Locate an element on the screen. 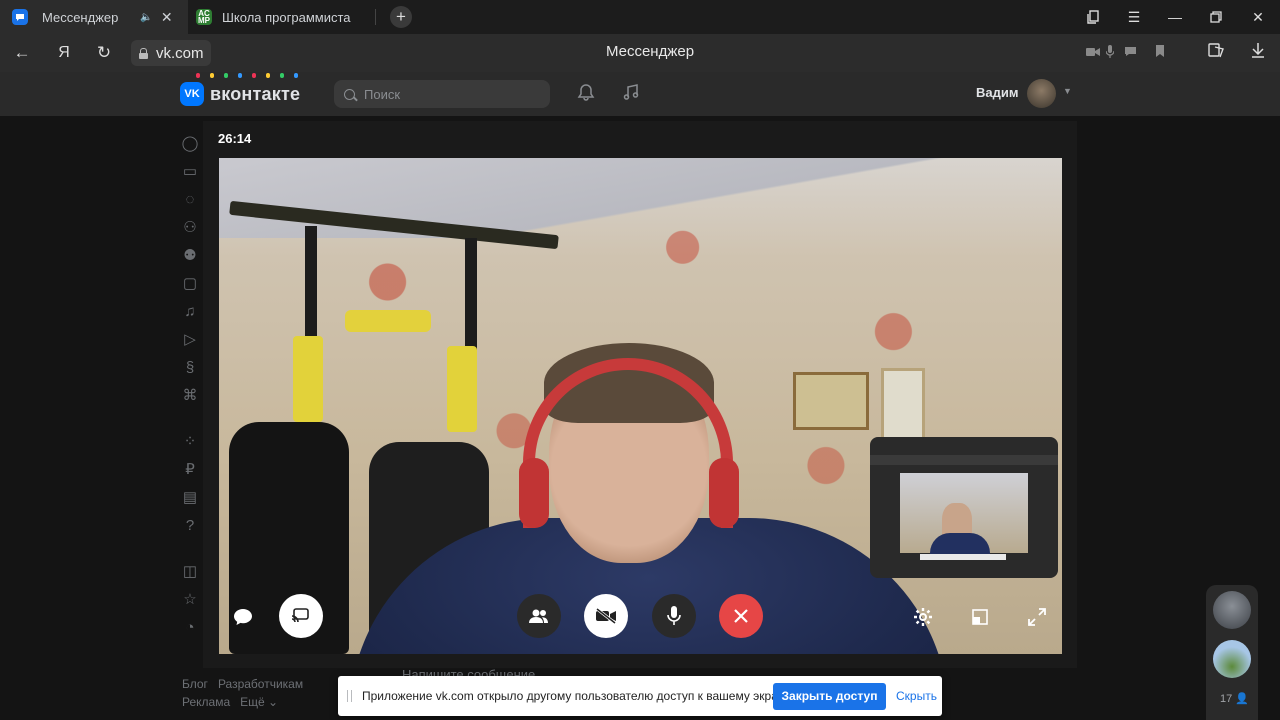 This screenshot has width=1280, height=720. camera-permission-icon is located at coordinates (1093, 52).